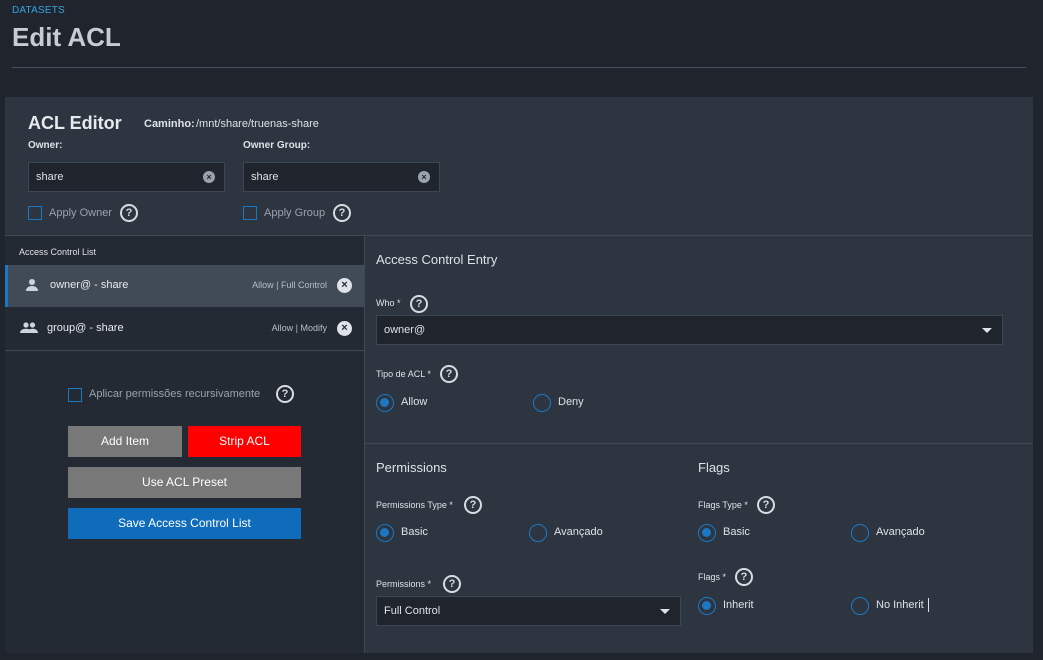 This screenshot has width=1043, height=660. I want to click on permissions-value: Full Control, so click(412, 611).